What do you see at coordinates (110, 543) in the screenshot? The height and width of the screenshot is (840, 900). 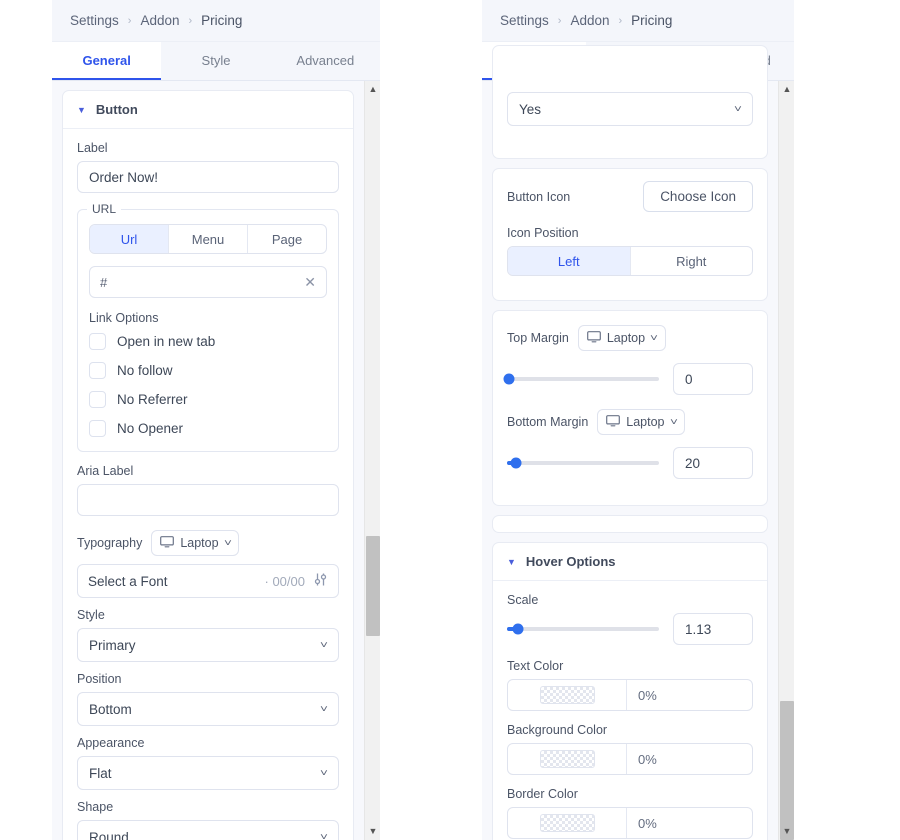 I see `typography-label: Typography` at bounding box center [110, 543].